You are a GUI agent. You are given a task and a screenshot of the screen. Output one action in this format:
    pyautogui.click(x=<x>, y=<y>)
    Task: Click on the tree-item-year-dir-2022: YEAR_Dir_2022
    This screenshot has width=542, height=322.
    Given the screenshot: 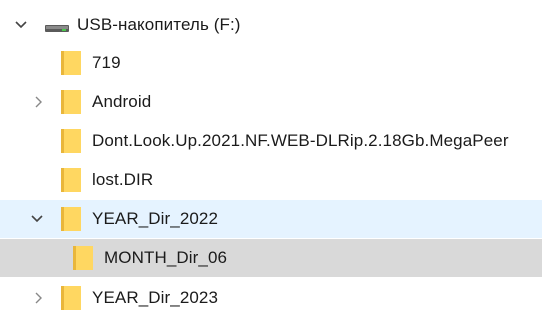 What is the action you would take?
    pyautogui.click(x=271, y=219)
    